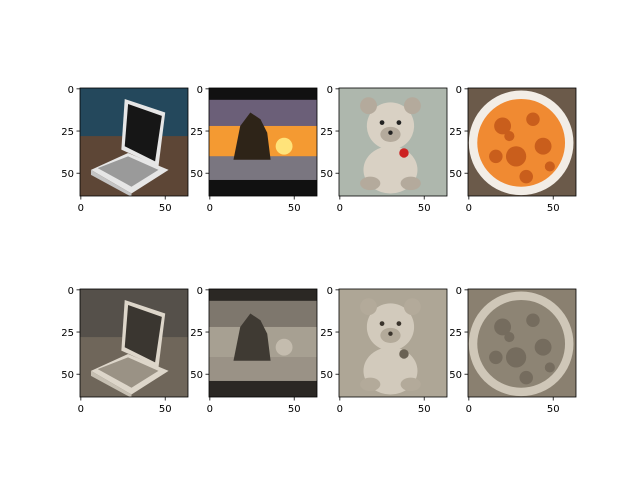 This screenshot has height=480, width=640. I want to click on image-panel-8: 0 25 50 0 50, so click(513, 350).